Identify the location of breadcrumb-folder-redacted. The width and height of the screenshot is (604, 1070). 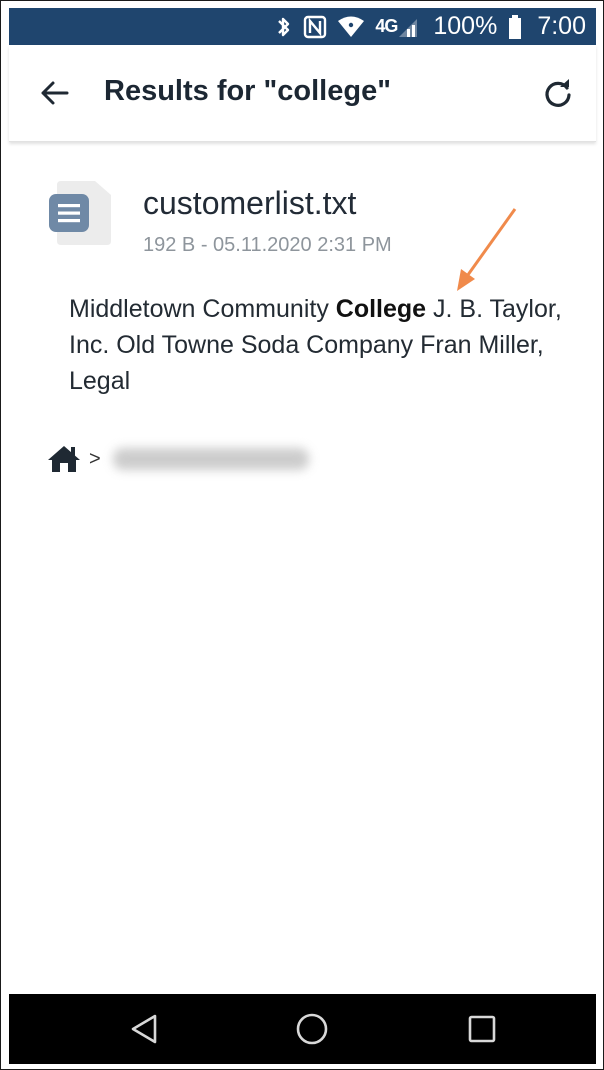
(210, 459).